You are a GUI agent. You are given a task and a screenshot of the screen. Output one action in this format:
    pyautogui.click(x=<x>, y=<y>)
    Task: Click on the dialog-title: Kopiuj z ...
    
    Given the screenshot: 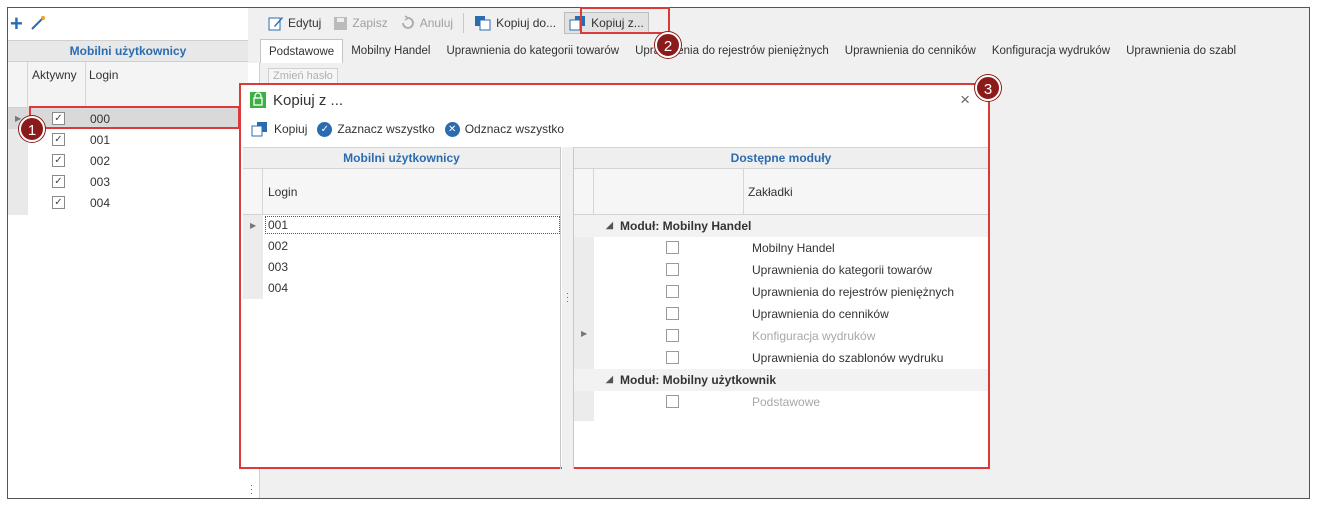 What is the action you would take?
    pyautogui.click(x=308, y=100)
    